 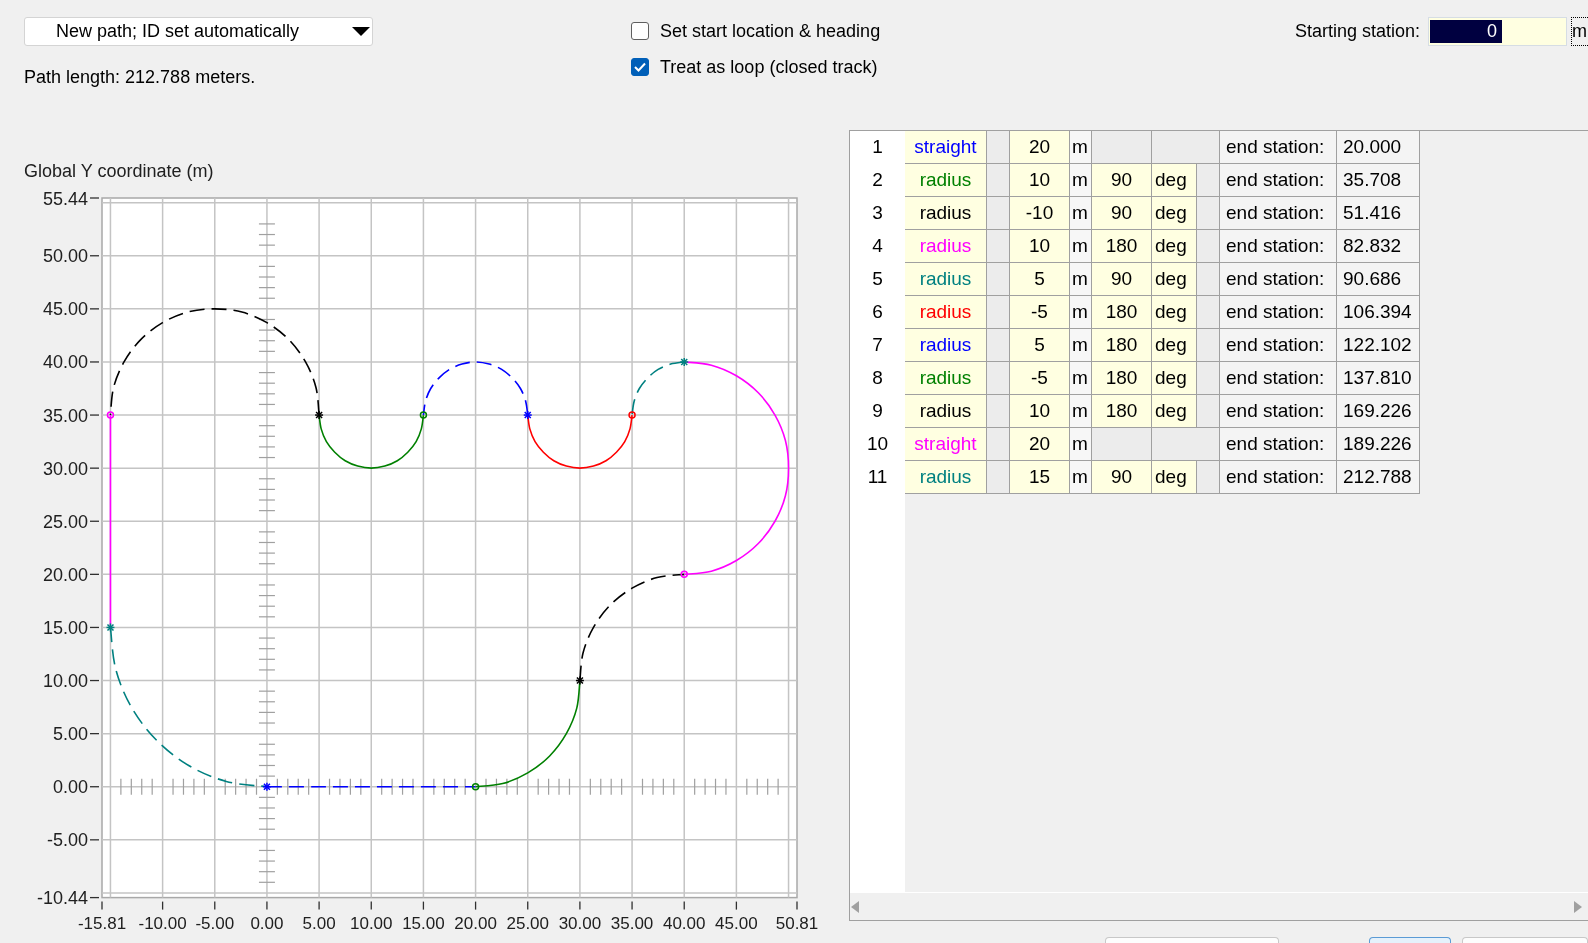 What do you see at coordinates (361, 31) in the screenshot?
I see `caret-down-icon` at bounding box center [361, 31].